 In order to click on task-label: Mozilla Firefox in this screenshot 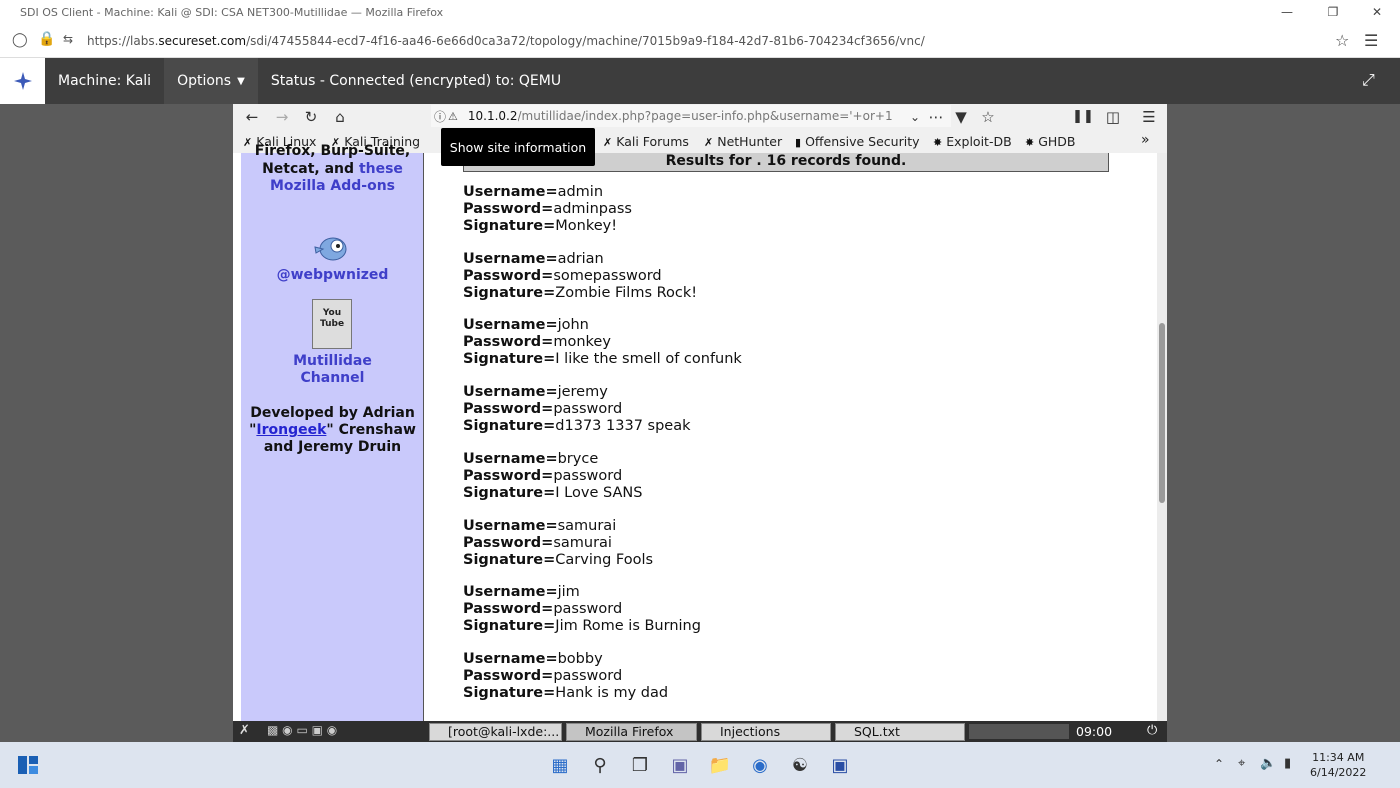, I will do `click(629, 731)`.